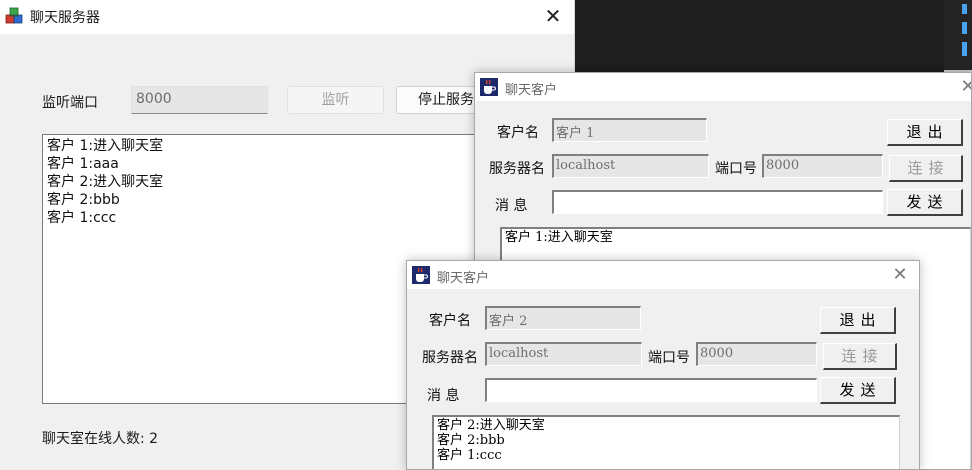 The height and width of the screenshot is (470, 972). What do you see at coordinates (14, 15) in the screenshot?
I see `app-cubes-icon` at bounding box center [14, 15].